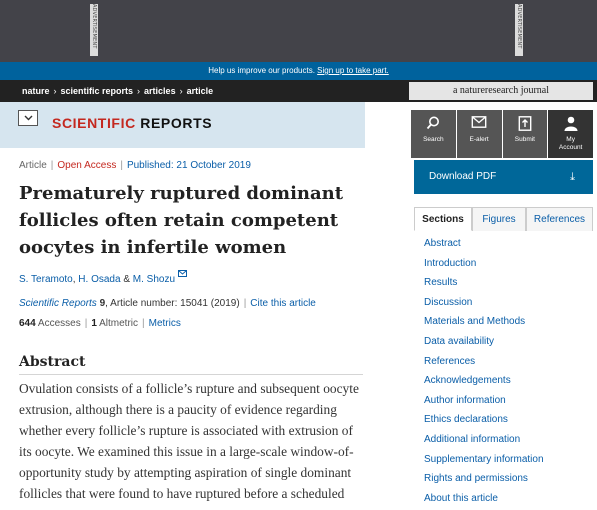 Image resolution: width=597 pixels, height=510 pixels. What do you see at coordinates (87, 165) in the screenshot?
I see `open-access-badge: Open Access` at bounding box center [87, 165].